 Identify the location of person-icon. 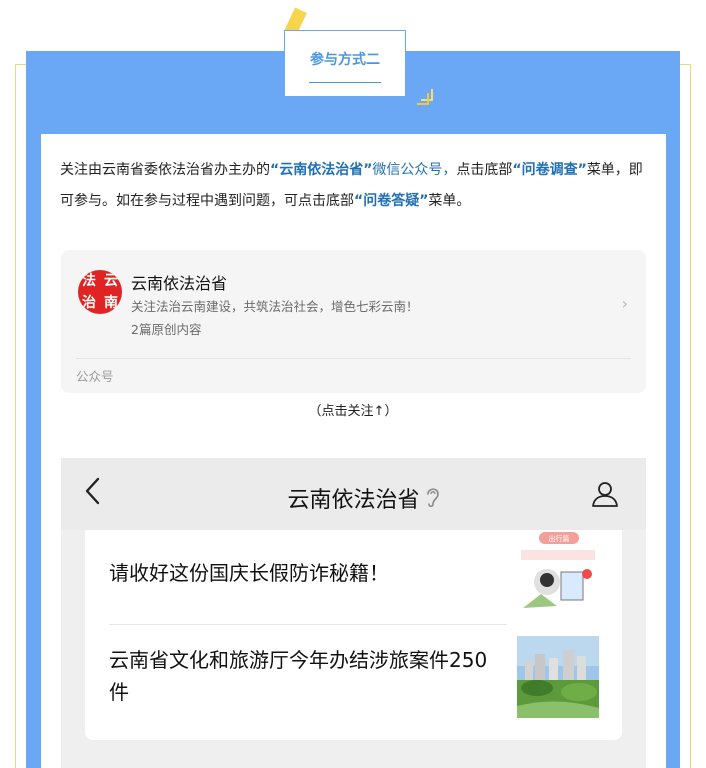
(605, 494).